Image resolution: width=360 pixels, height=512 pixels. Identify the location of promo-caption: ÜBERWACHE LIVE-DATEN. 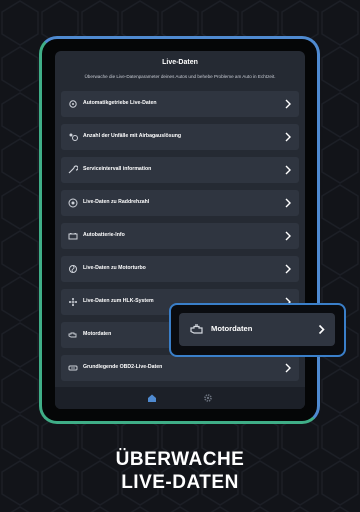
(180, 471).